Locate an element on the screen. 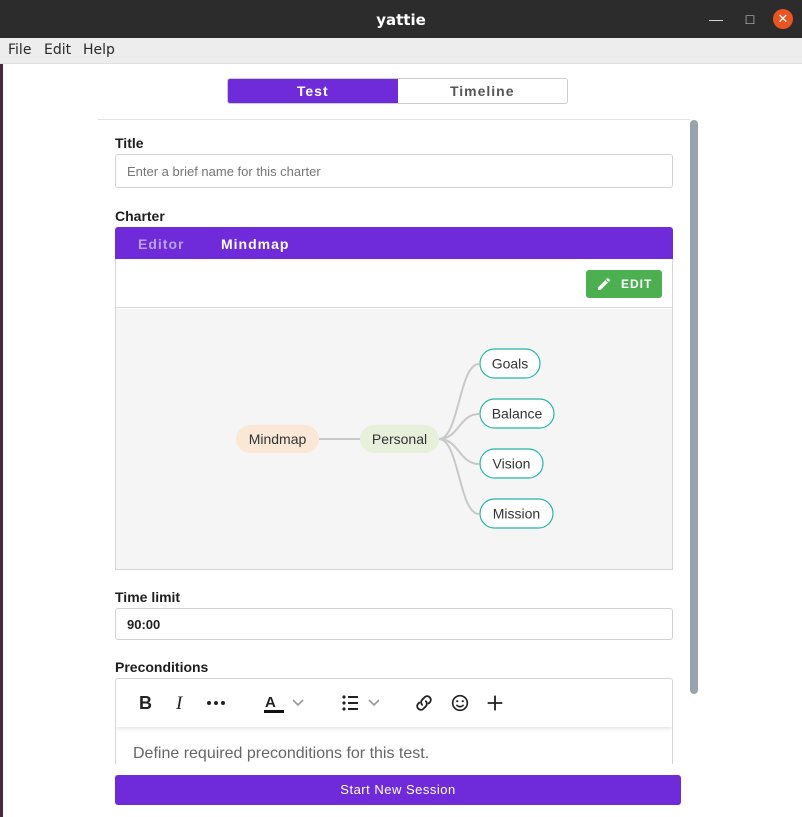  emoji-icon is located at coordinates (460, 703).